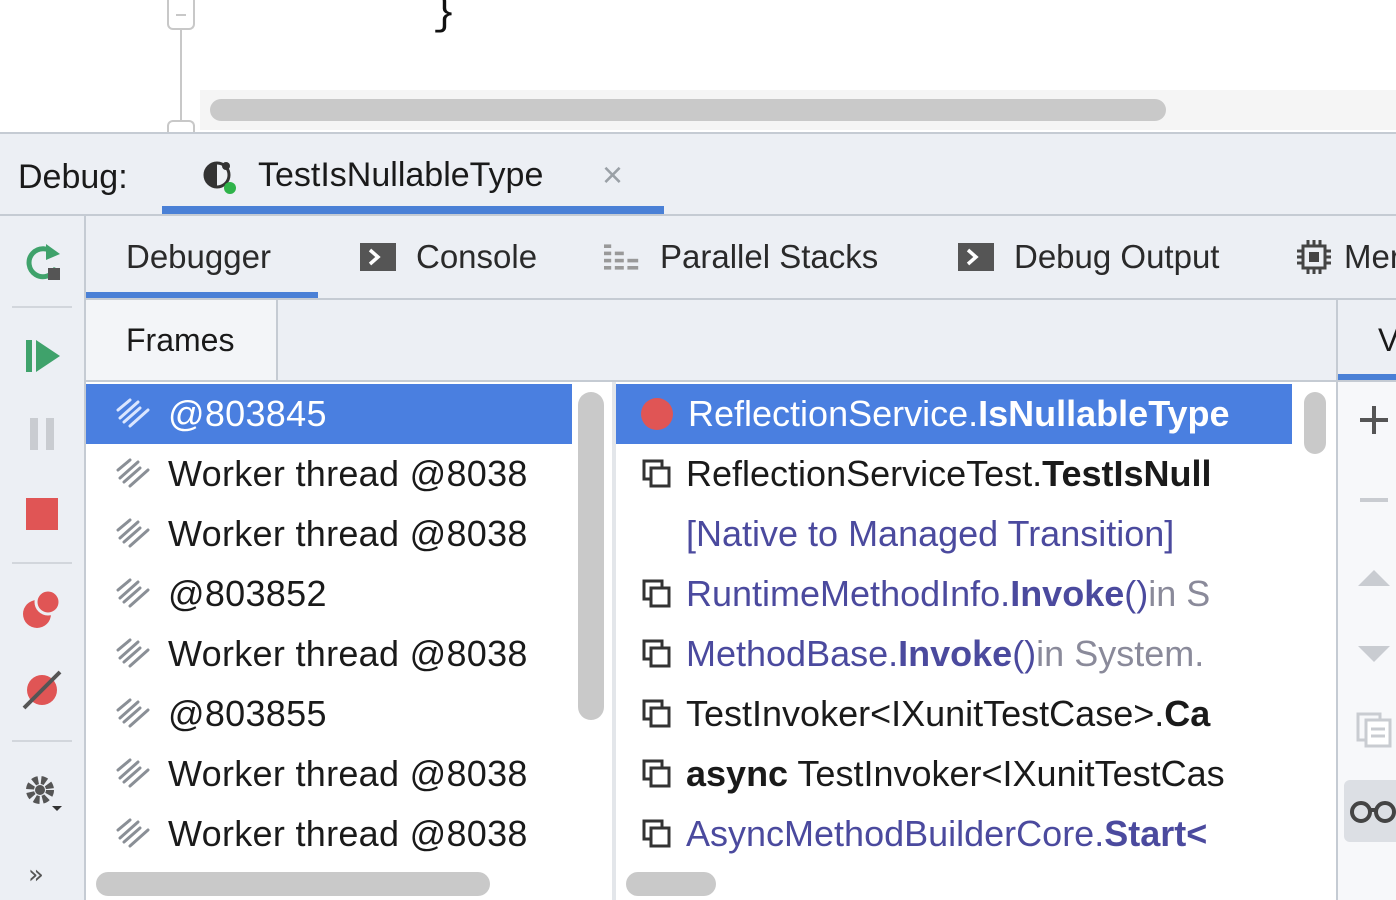 Image resolution: width=1396 pixels, height=900 pixels. I want to click on code-line-closing-brace: }, so click(444, 18).